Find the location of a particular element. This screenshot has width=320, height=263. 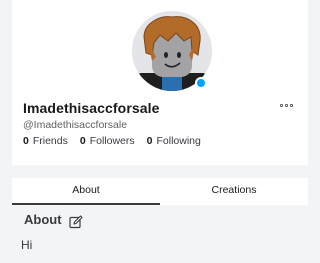

profile-stats: 0 Friends 0 Followers 0 Following is located at coordinates (112, 141).